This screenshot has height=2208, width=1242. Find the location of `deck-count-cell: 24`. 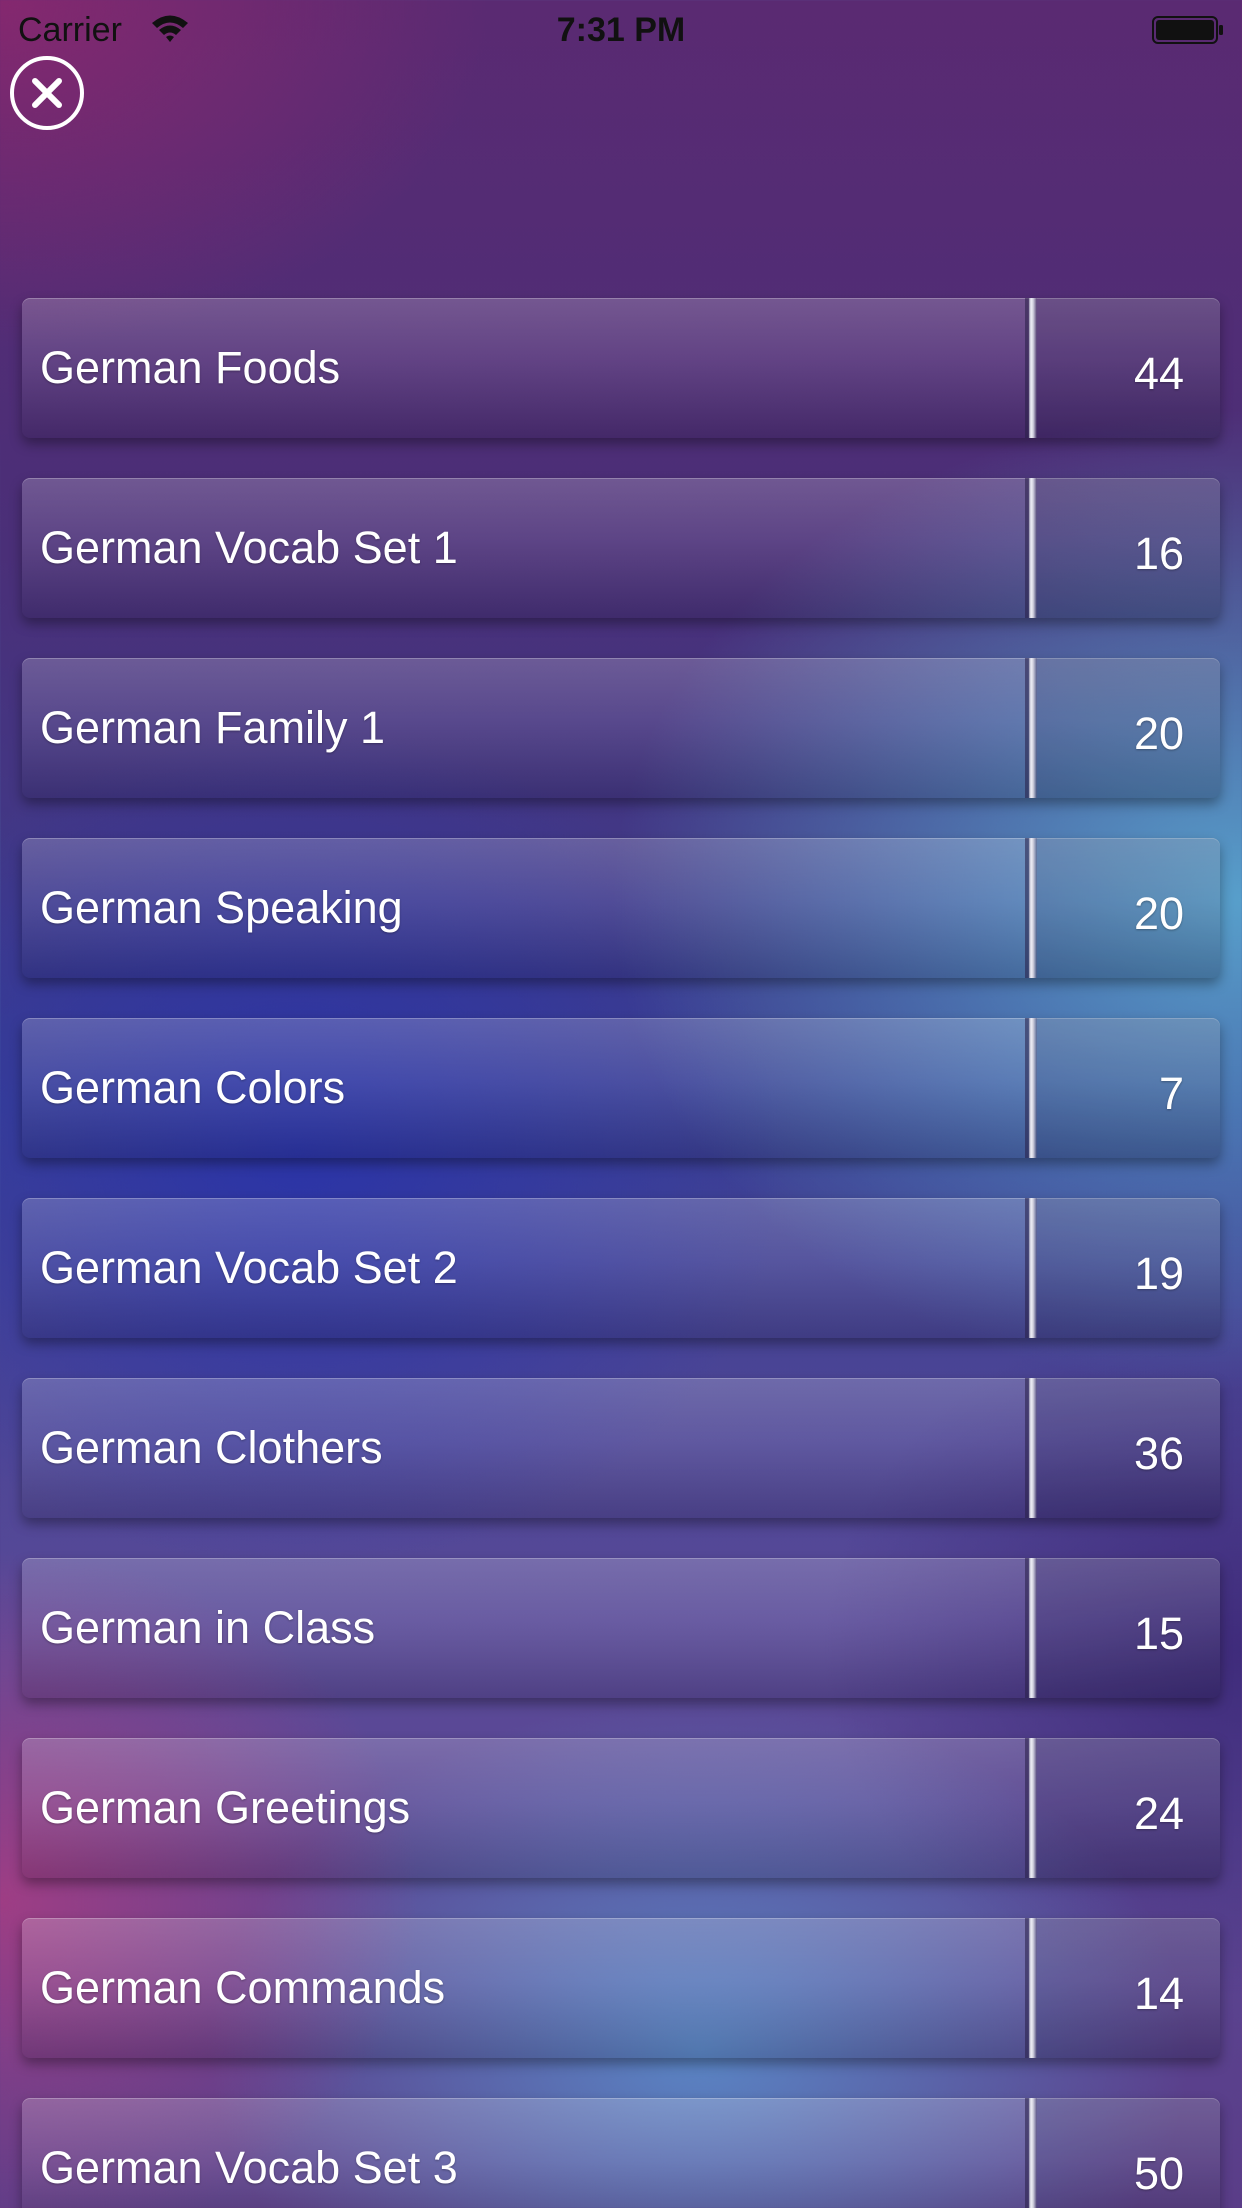

deck-count-cell: 24 is located at coordinates (1128, 1808).